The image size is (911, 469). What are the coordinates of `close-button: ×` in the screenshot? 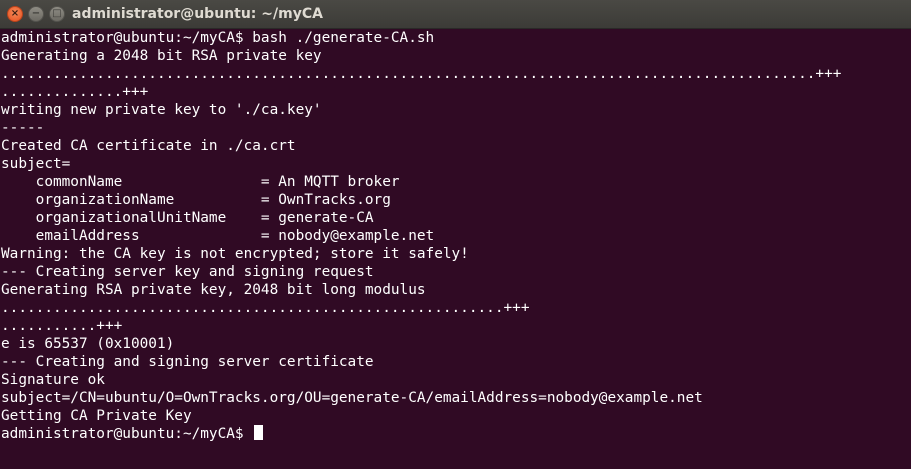 It's located at (15, 14).